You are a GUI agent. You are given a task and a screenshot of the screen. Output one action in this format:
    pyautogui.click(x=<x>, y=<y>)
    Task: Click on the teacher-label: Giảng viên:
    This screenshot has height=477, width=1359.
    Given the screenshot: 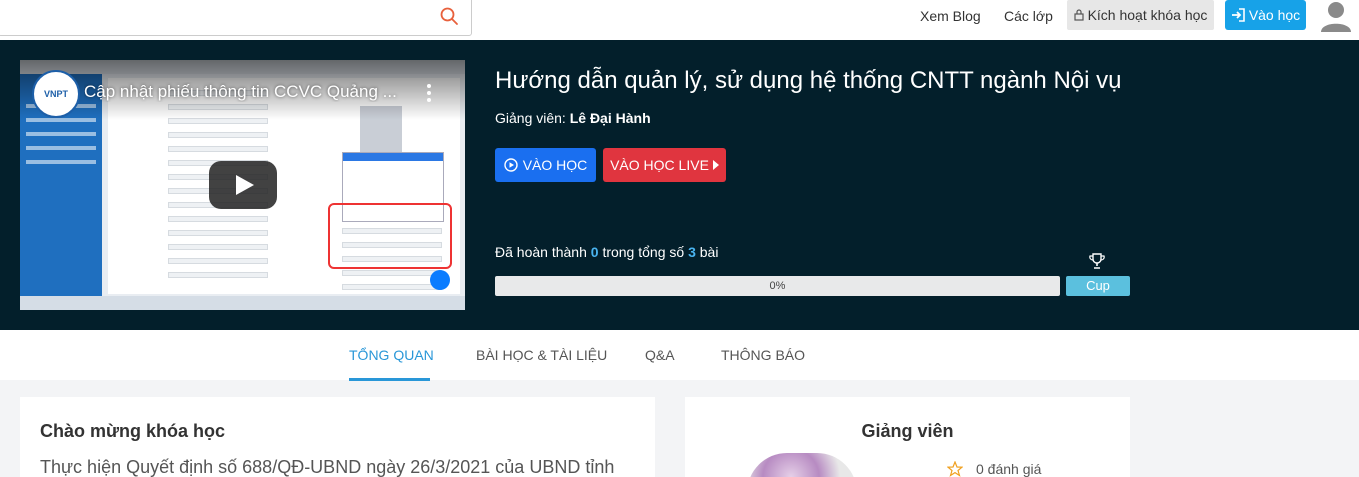 What is the action you would take?
    pyautogui.click(x=530, y=118)
    